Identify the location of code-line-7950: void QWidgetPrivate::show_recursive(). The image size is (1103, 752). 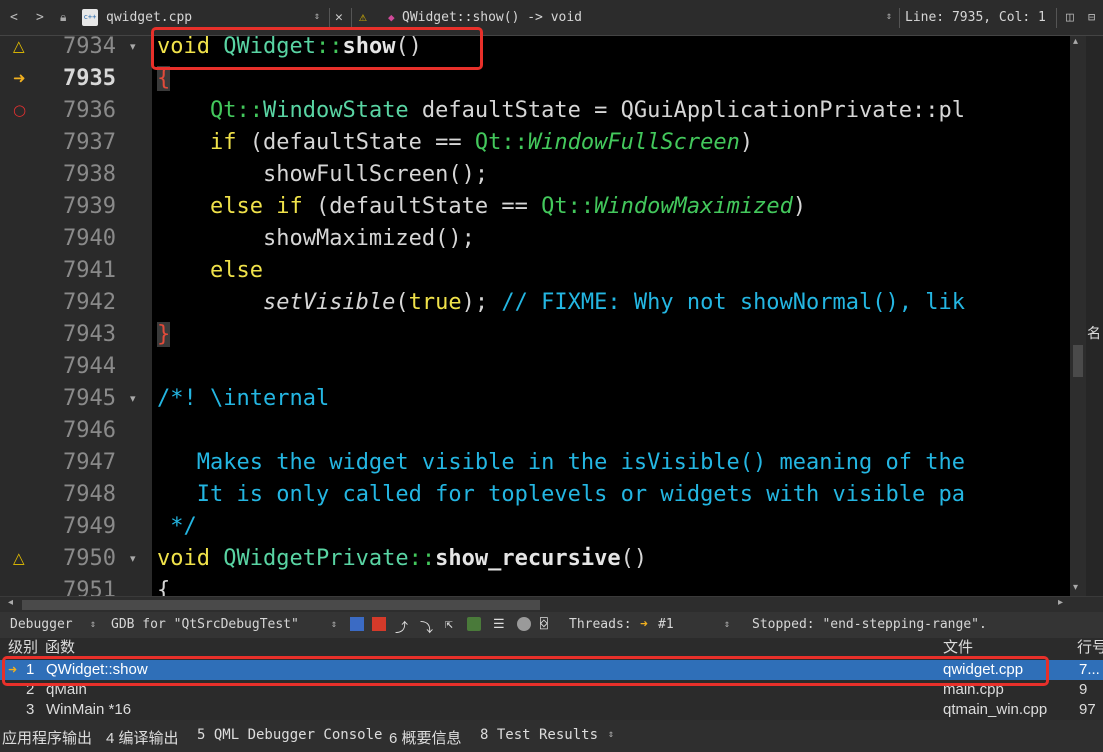
(402, 558).